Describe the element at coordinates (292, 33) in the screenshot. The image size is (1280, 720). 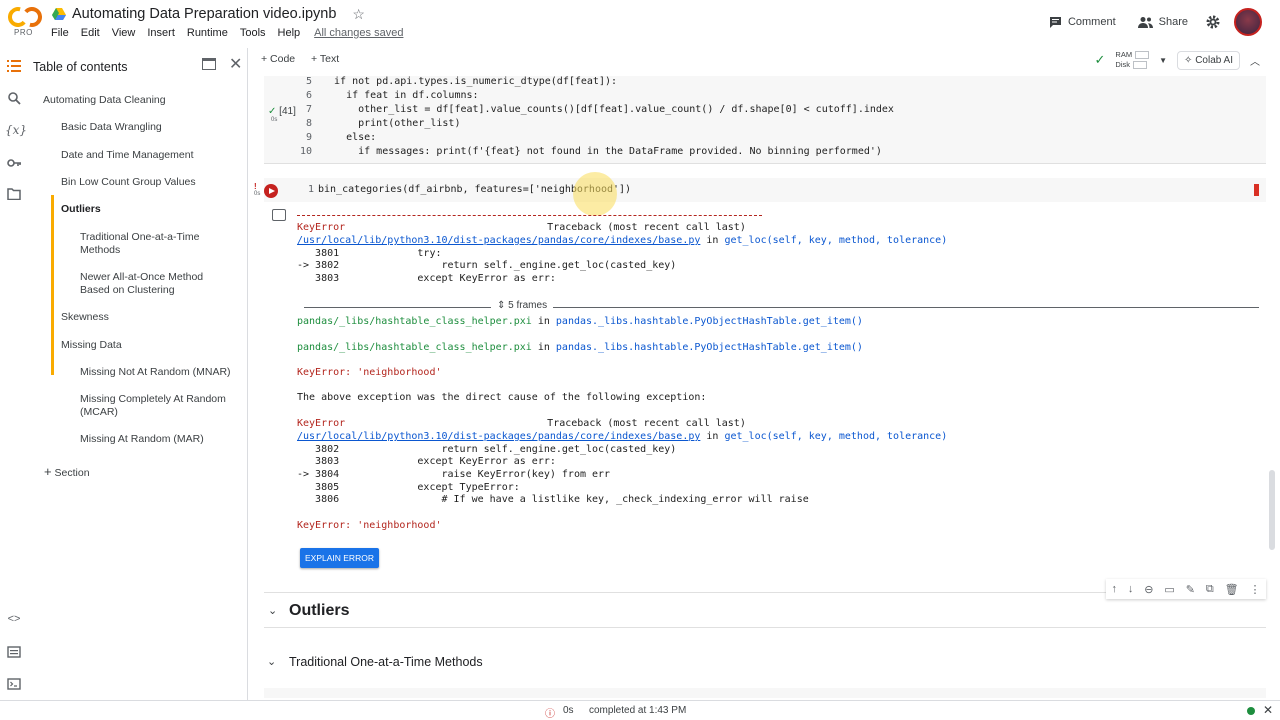
I see `menu-help: Help` at that location.